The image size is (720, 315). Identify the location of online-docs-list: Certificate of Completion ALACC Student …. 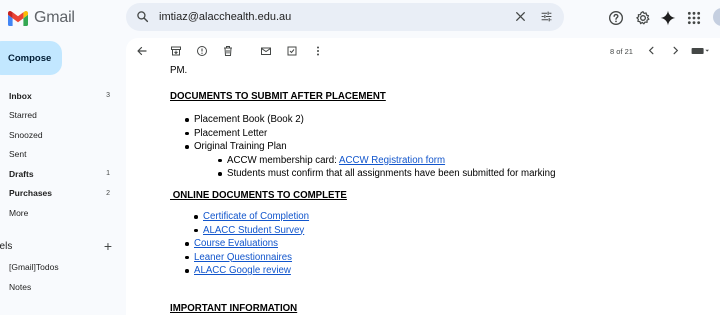
(362, 244).